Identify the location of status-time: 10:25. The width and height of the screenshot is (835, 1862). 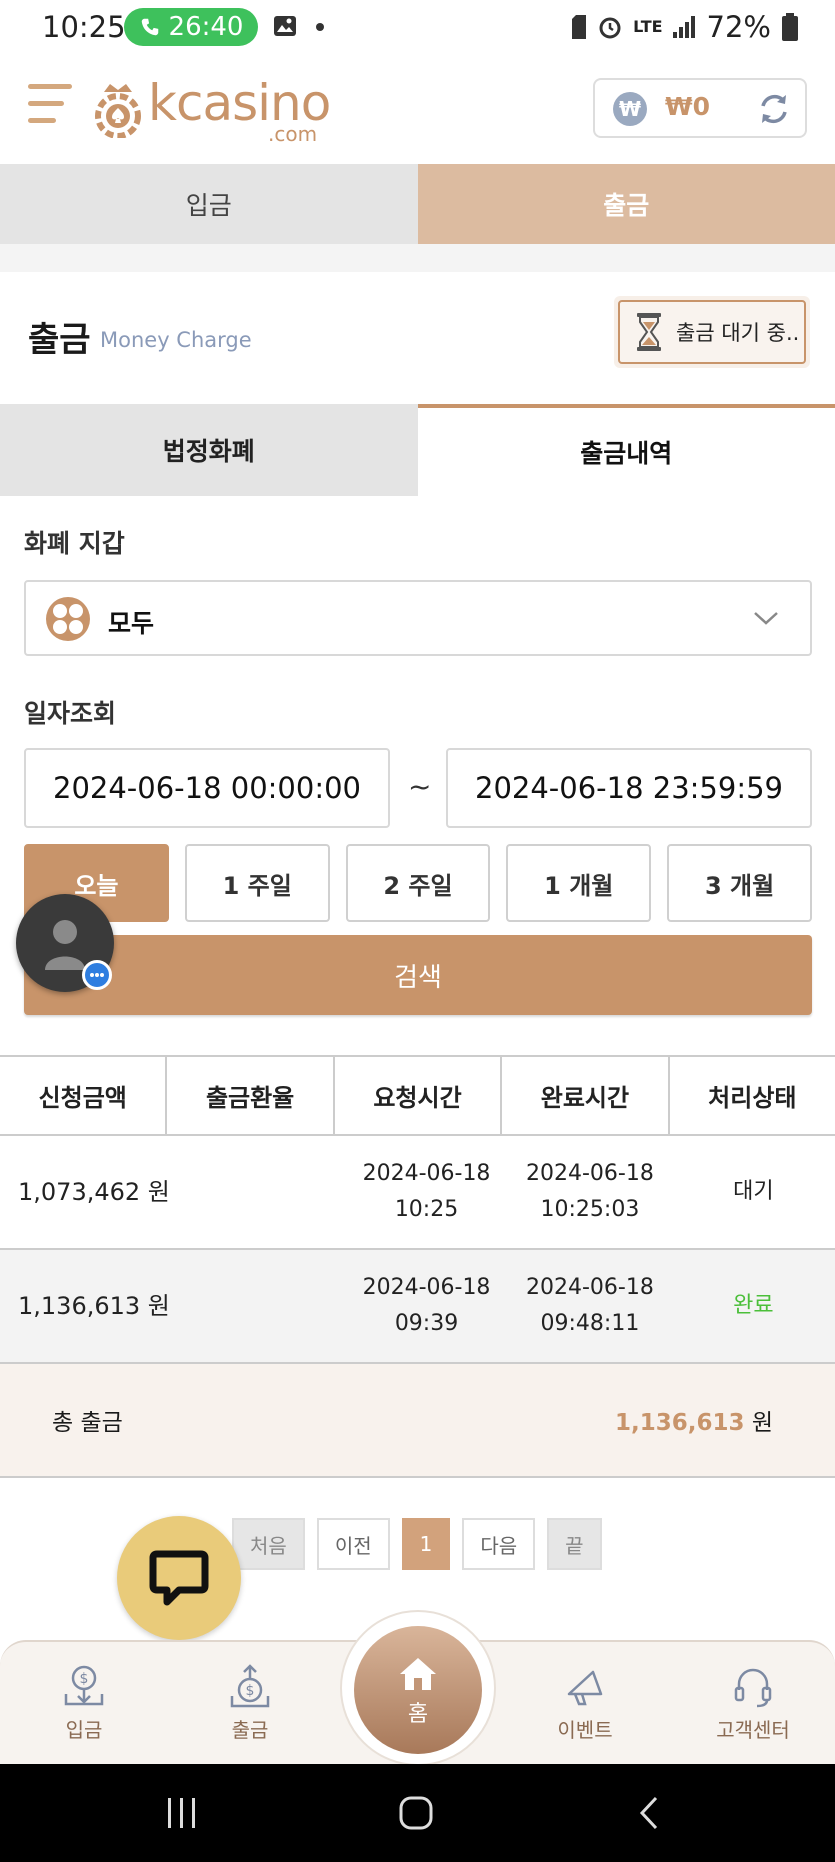
(84, 27).